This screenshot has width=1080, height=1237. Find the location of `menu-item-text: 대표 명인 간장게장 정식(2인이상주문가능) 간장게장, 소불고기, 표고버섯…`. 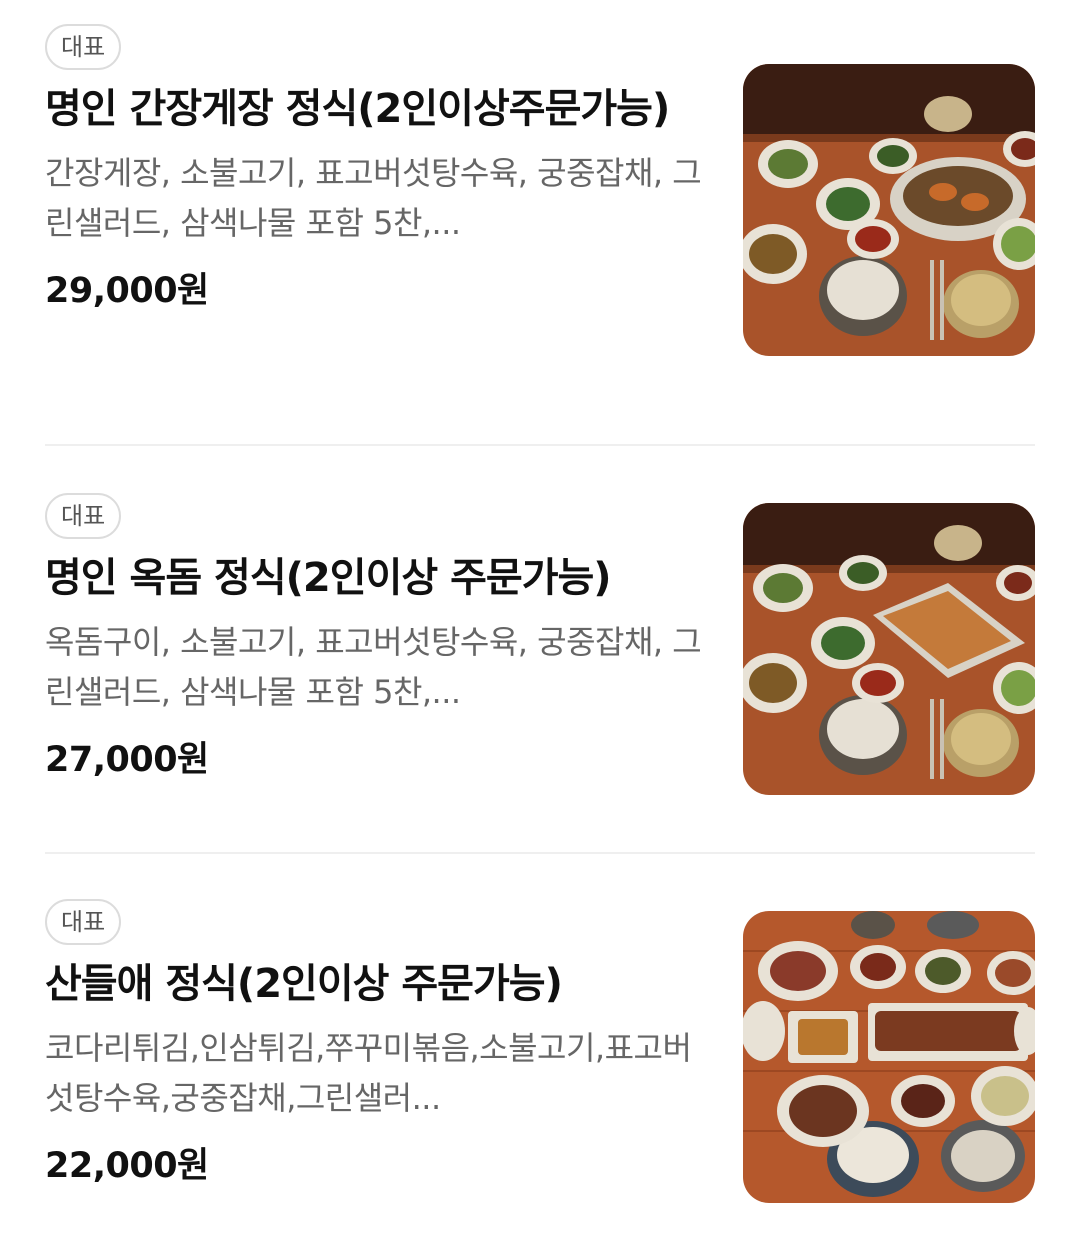

menu-item-text: 대표 명인 간장게장 정식(2인이상주문가능) 간장게장, 소불고기, 표고버섯… is located at coordinates (375, 168).